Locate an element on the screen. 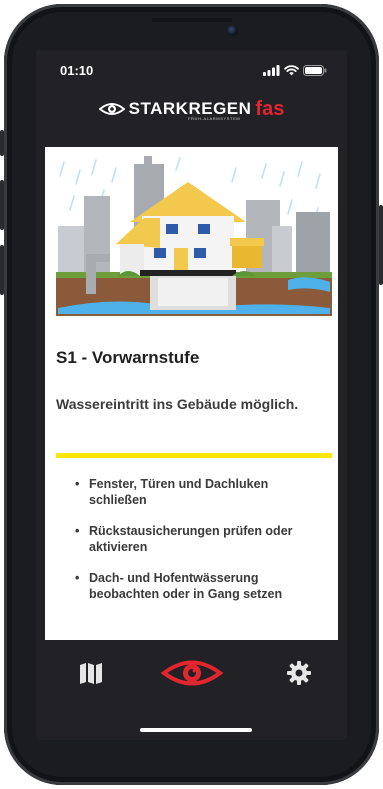 Image resolution: width=383 pixels, height=789 pixels. tab-map is located at coordinates (91, 673).